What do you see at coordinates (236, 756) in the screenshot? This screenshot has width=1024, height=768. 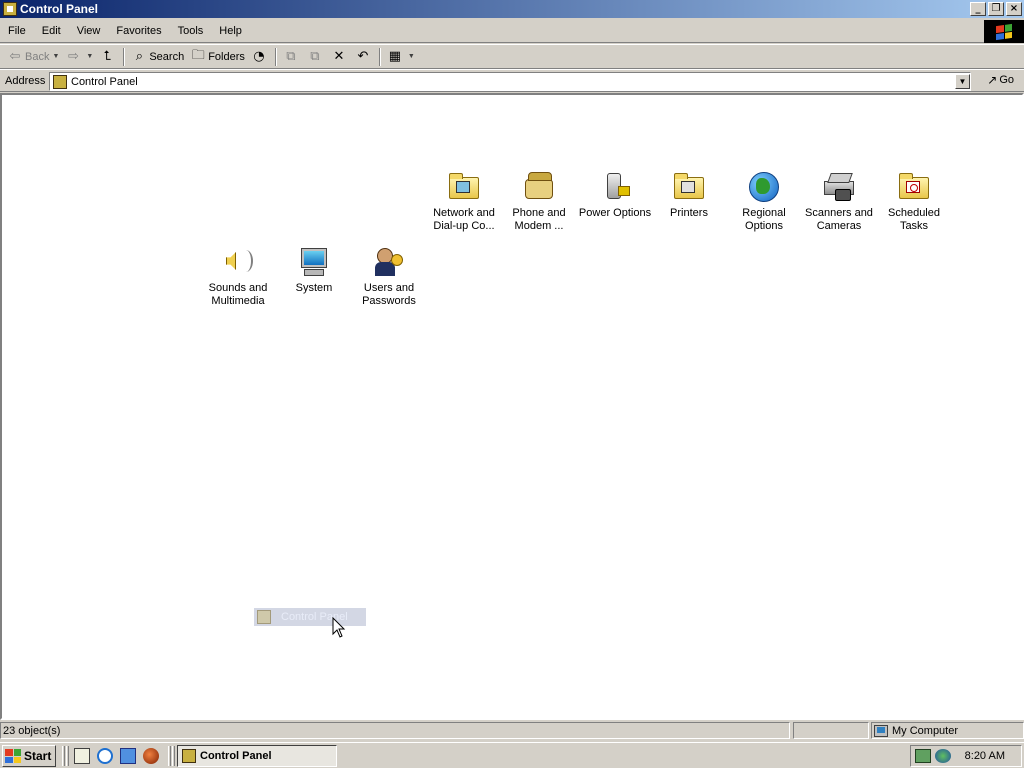 I see `task-label: Control Panel` at bounding box center [236, 756].